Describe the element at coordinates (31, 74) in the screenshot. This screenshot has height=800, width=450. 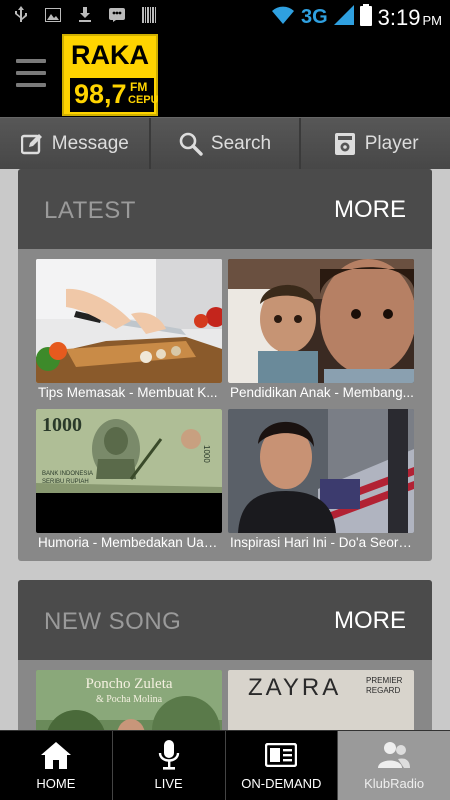
I see `menu-icon` at that location.